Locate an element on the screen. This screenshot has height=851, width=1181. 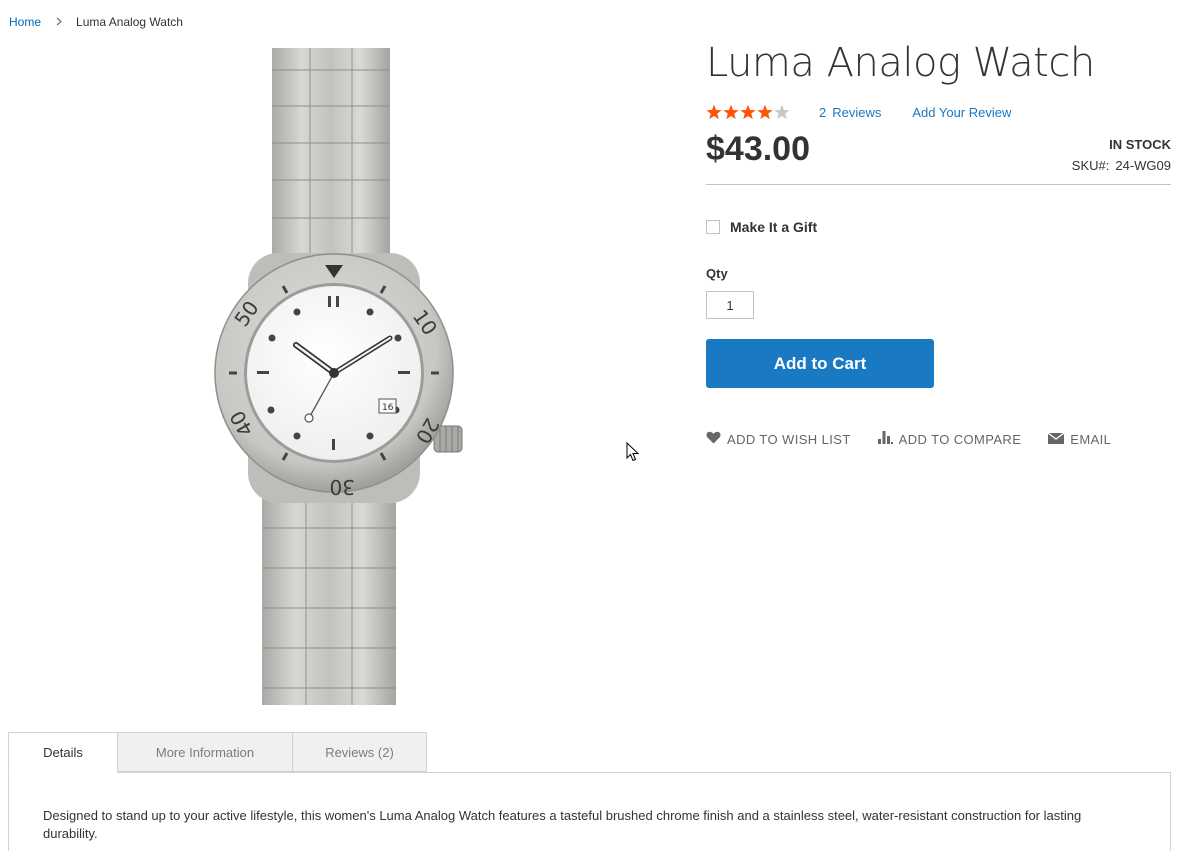
qty-label: Qty is located at coordinates (717, 273).